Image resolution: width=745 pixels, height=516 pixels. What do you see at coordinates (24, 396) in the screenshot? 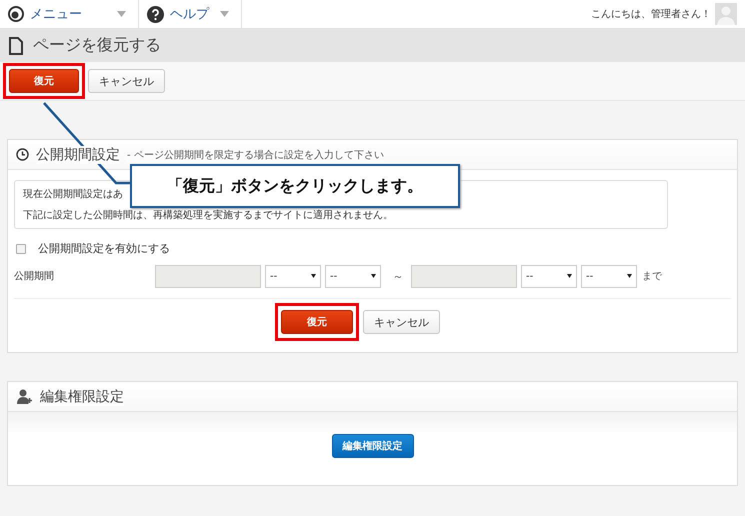
I see `user-add-icon` at bounding box center [24, 396].